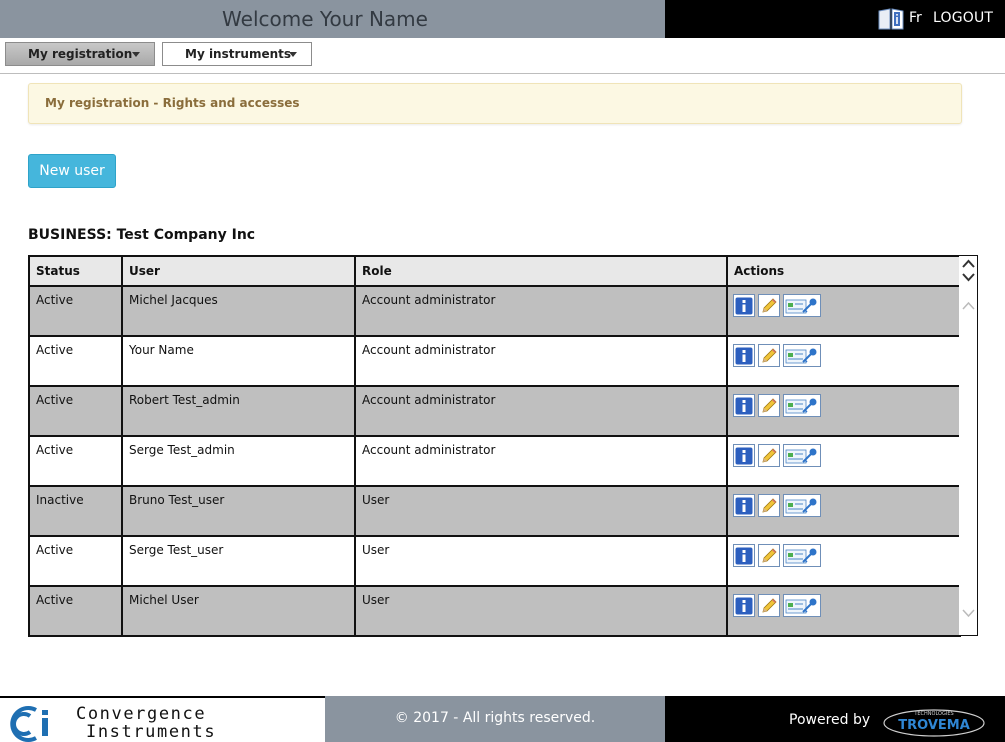 Image resolution: width=1005 pixels, height=742 pixels. I want to click on language-link: Fr, so click(915, 18).